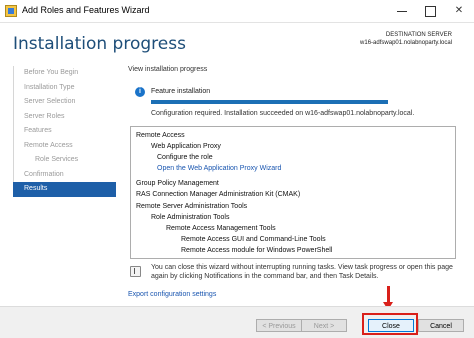 Image resolution: width=474 pixels, height=338 pixels. Describe the element at coordinates (221, 228) in the screenshot. I see `result-item: Remote Access Management Tools` at that location.